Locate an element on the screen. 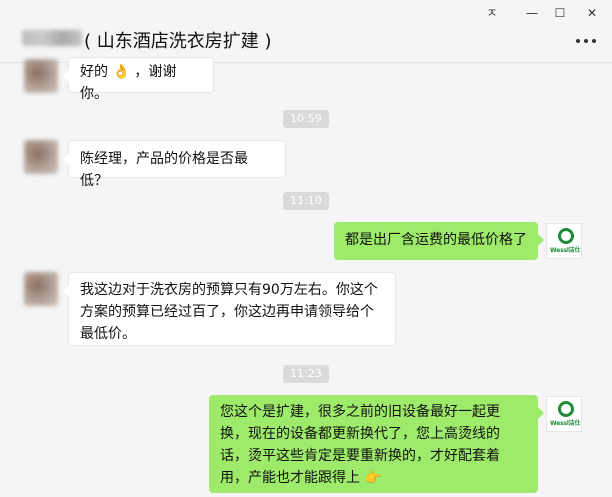 This screenshot has height=497, width=612. message-text: 好的 is located at coordinates (94, 72).